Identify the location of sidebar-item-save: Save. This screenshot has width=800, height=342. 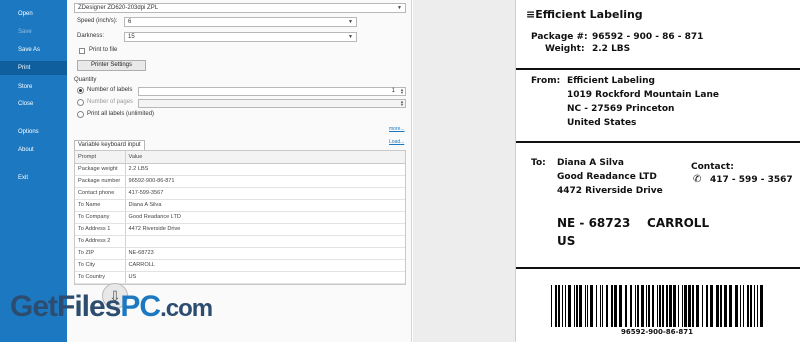
(33, 32).